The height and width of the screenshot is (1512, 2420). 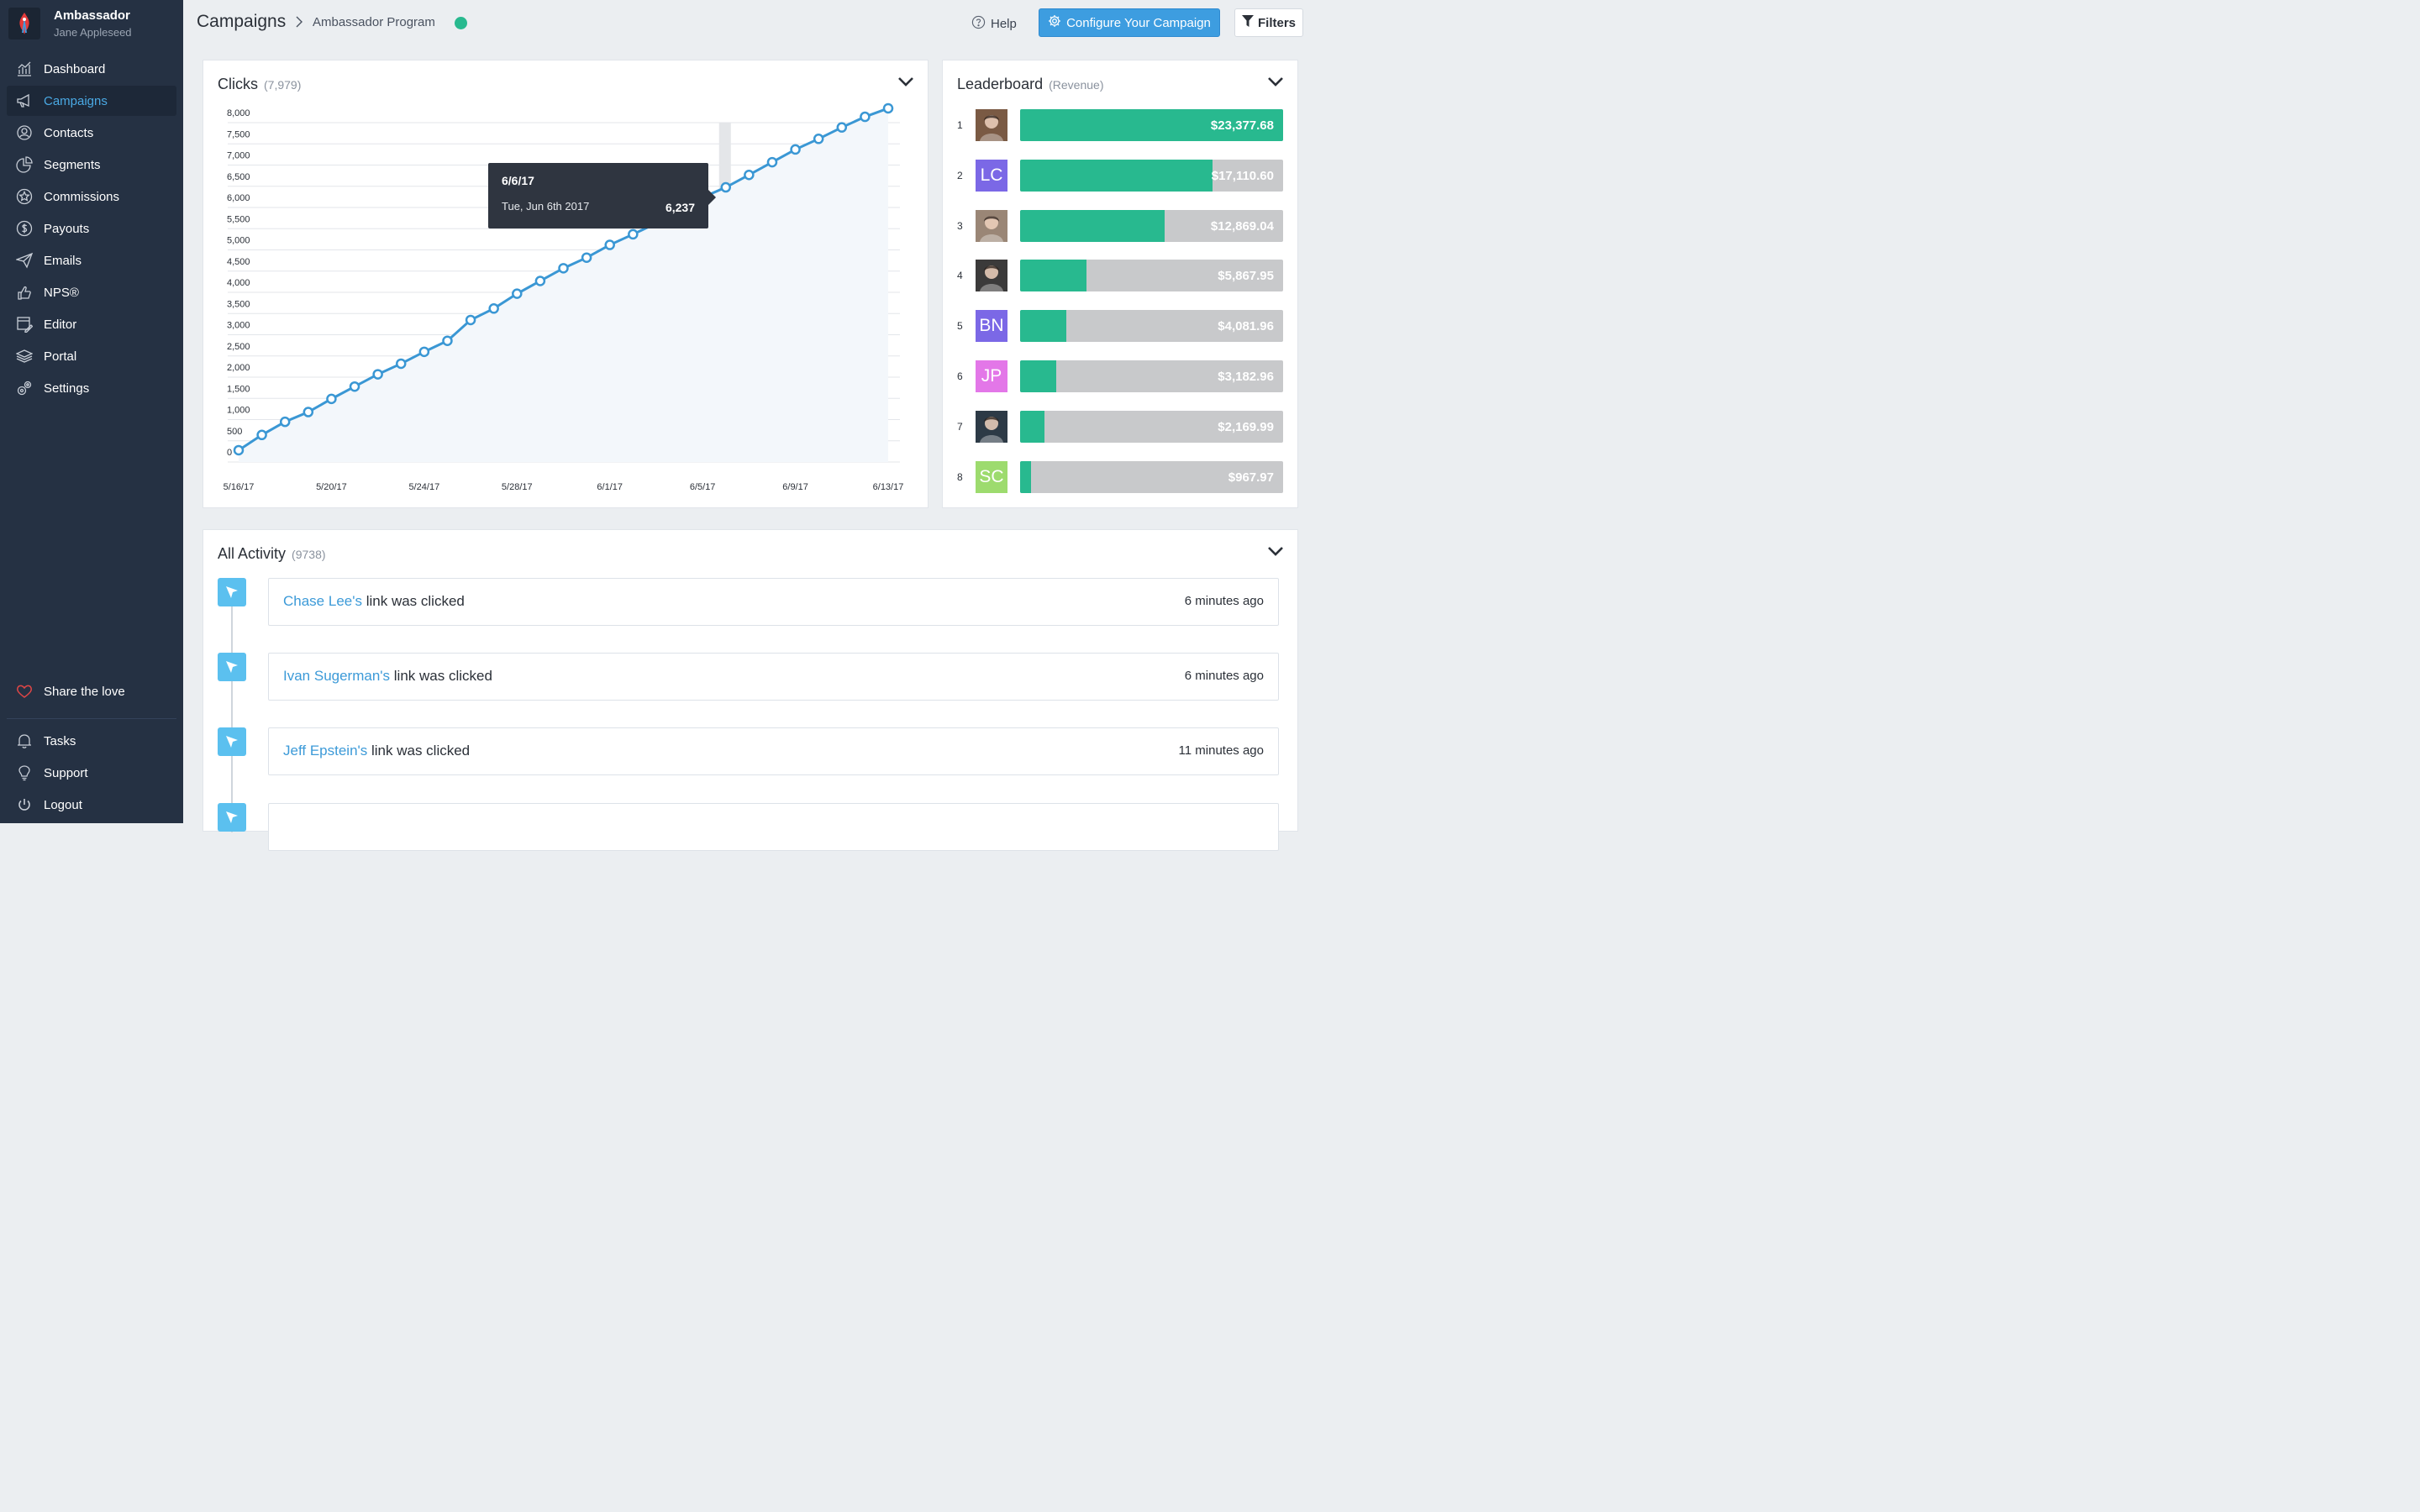 I want to click on revenue-bar: $4,081.96, so click(x=1151, y=326).